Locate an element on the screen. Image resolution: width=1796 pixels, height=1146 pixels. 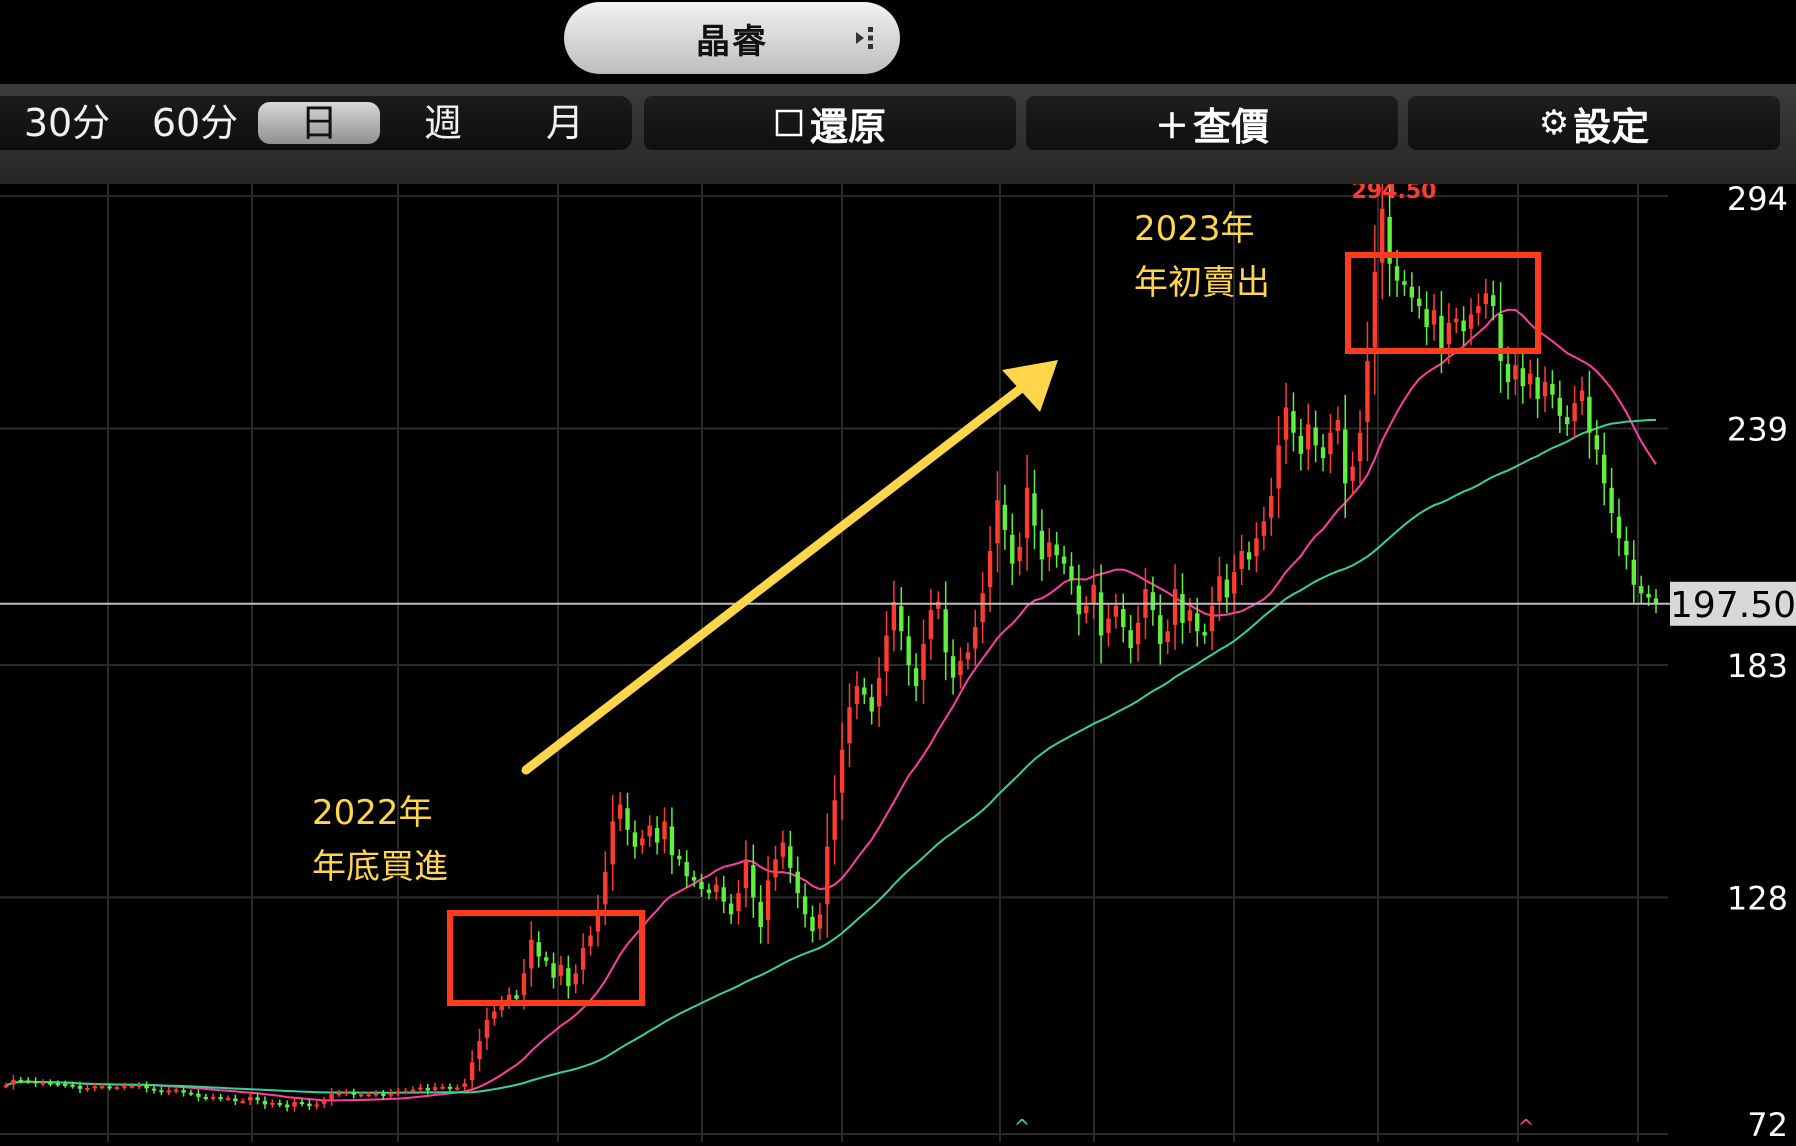
period-day: 日 is located at coordinates (319, 123).